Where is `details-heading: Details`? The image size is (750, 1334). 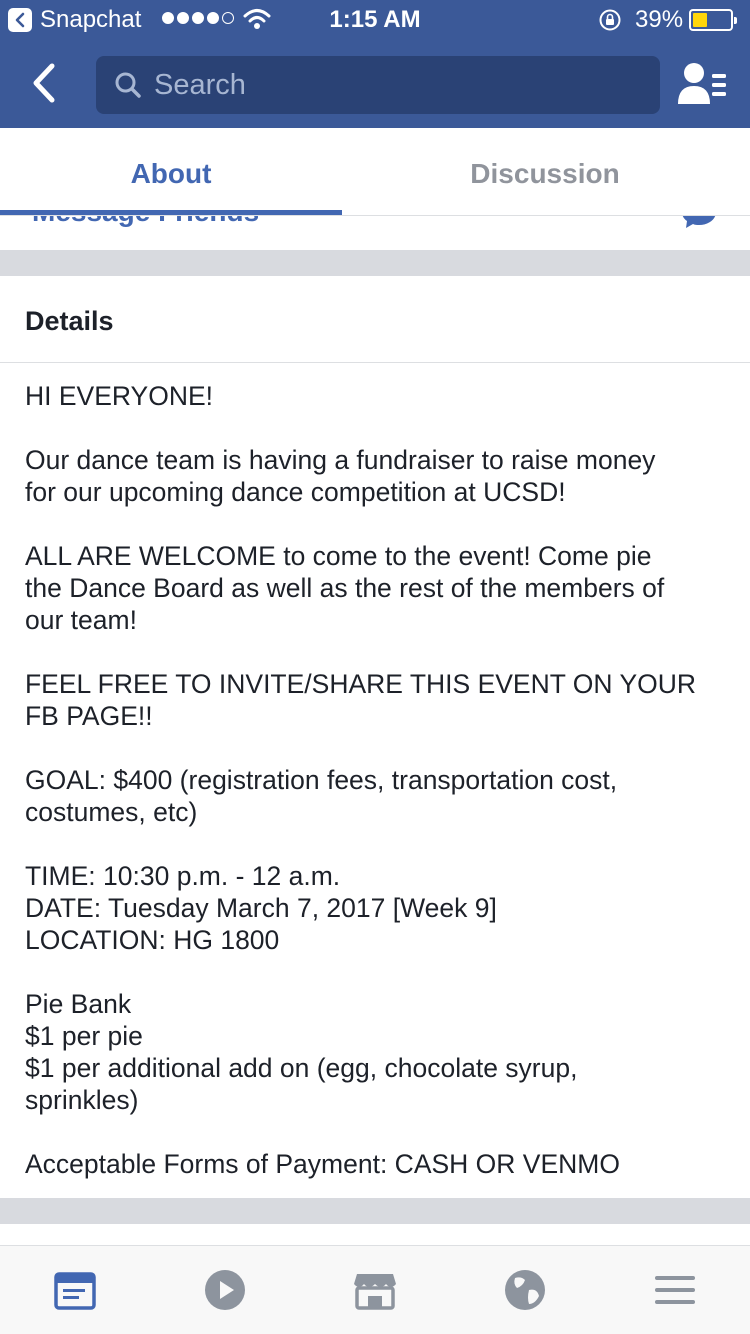
details-heading: Details is located at coordinates (69, 321).